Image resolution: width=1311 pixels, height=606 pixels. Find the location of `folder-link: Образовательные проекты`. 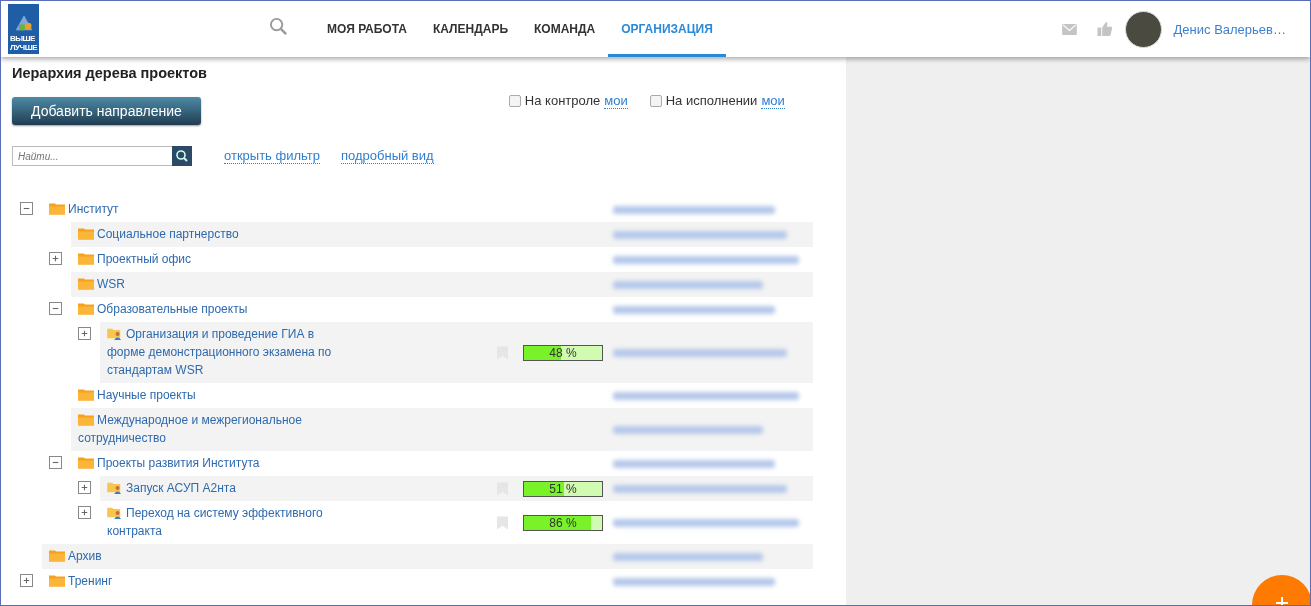

folder-link: Образовательные проекты is located at coordinates (198, 309).